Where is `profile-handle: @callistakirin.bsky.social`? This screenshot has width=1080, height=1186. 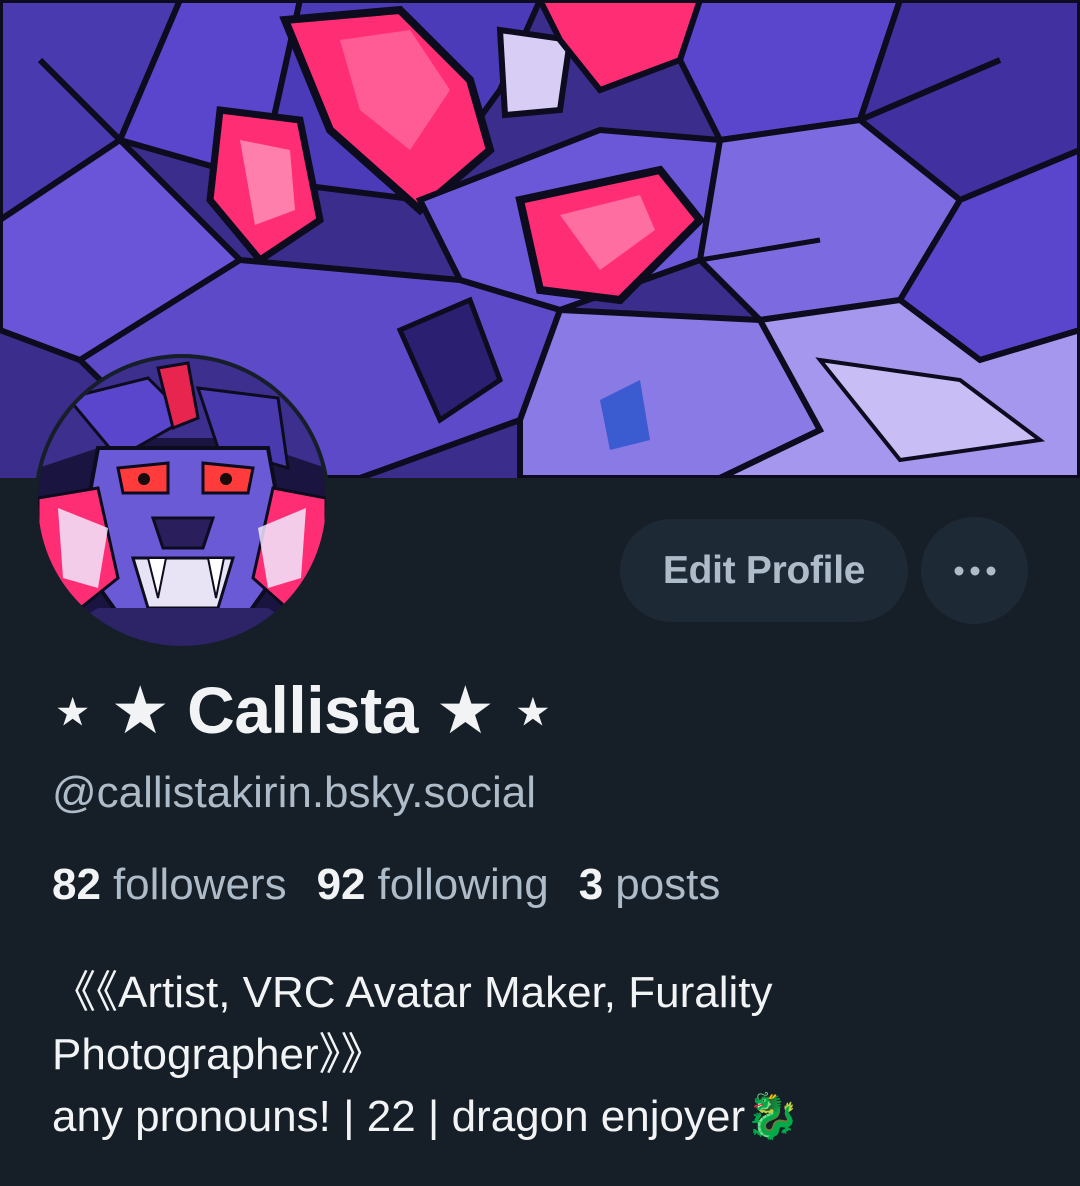
profile-handle: @callistakirin.bsky.social is located at coordinates (294, 792).